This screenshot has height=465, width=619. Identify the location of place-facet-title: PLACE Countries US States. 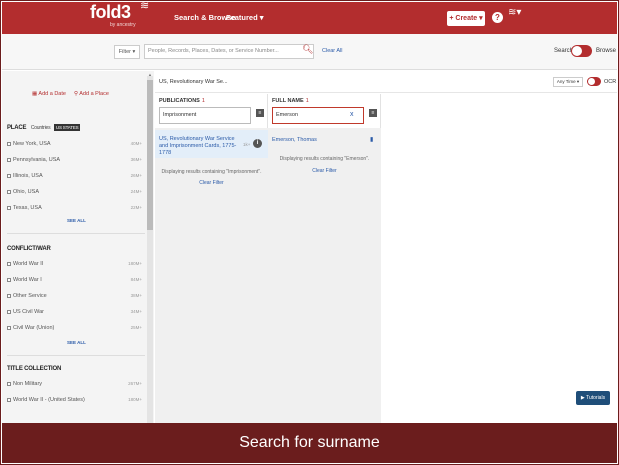
(44, 127).